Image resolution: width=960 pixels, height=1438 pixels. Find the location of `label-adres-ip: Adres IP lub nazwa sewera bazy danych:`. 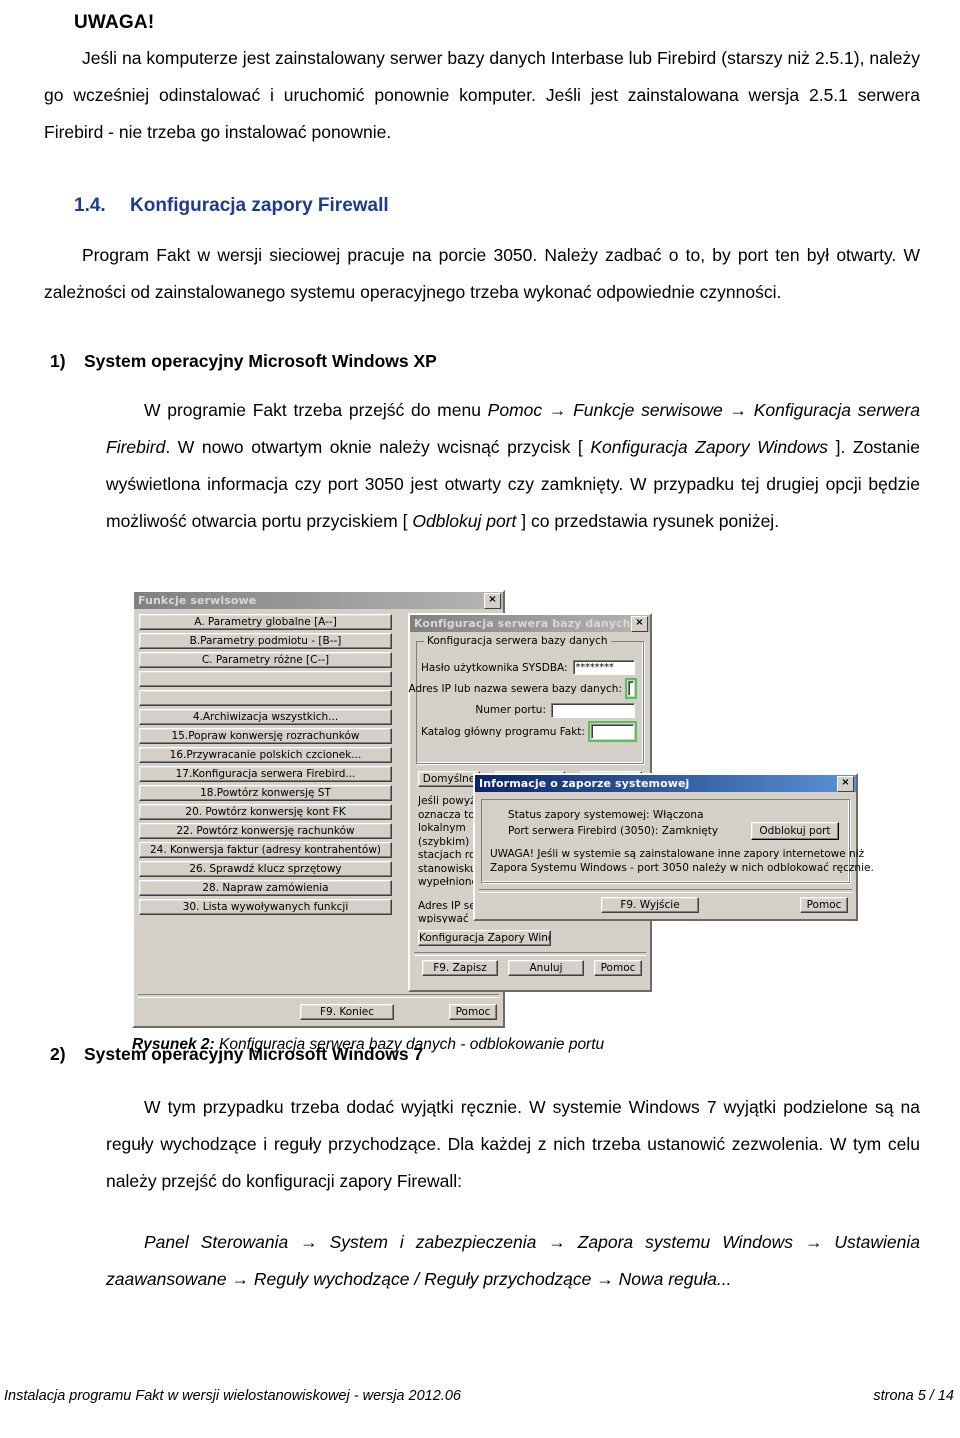

label-adres-ip: Adres IP lub nazwa sewera bazy danych: is located at coordinates (515, 688).